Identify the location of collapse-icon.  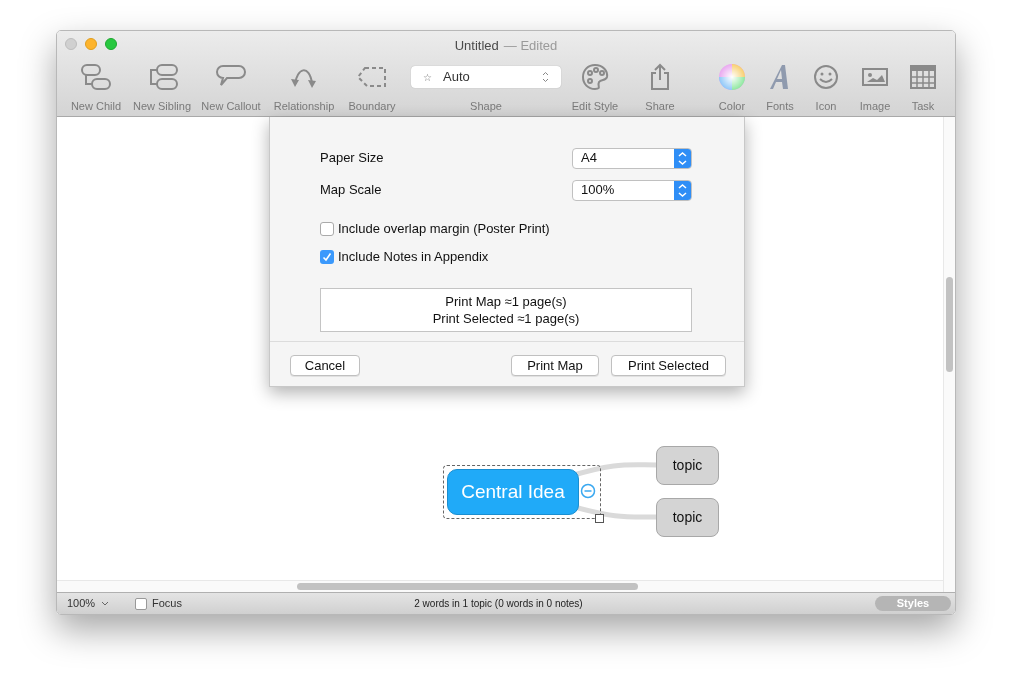
(588, 491).